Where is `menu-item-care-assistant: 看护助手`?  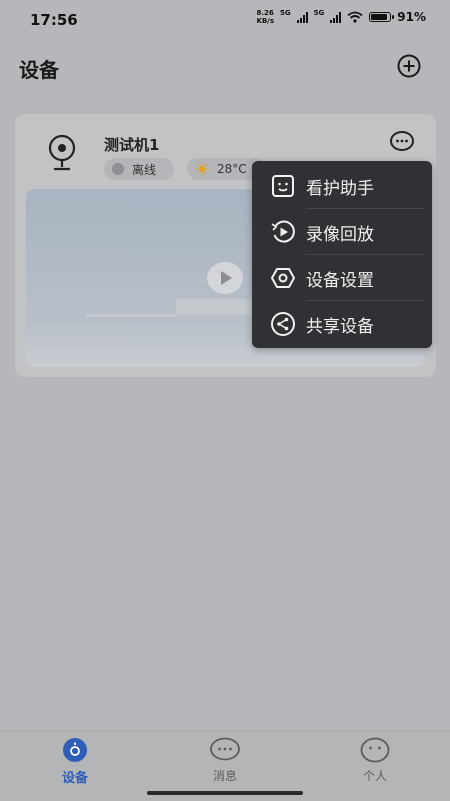
menu-item-care-assistant: 看护助手 is located at coordinates (342, 186).